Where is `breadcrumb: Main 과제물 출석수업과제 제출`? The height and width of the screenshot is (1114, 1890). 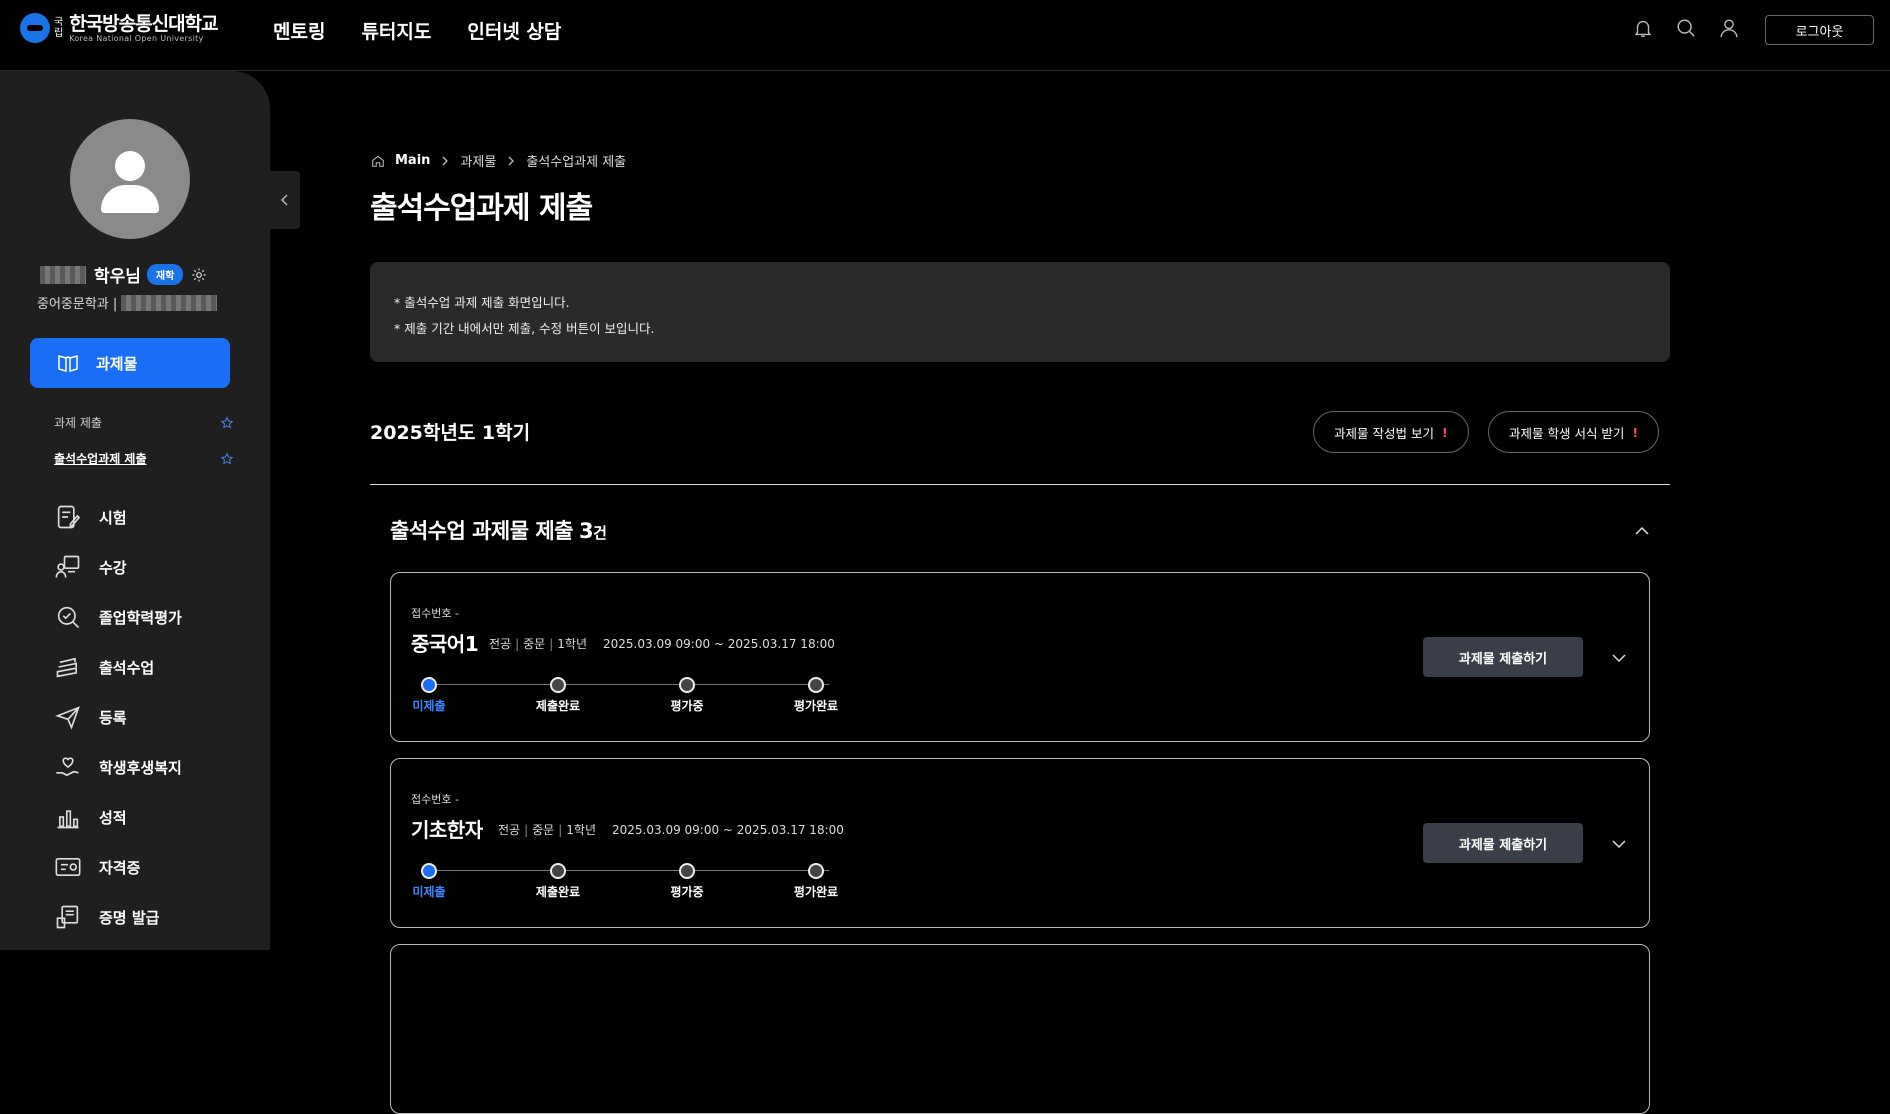 breadcrumb: Main 과제물 출석수업과제 제출 is located at coordinates (498, 160).